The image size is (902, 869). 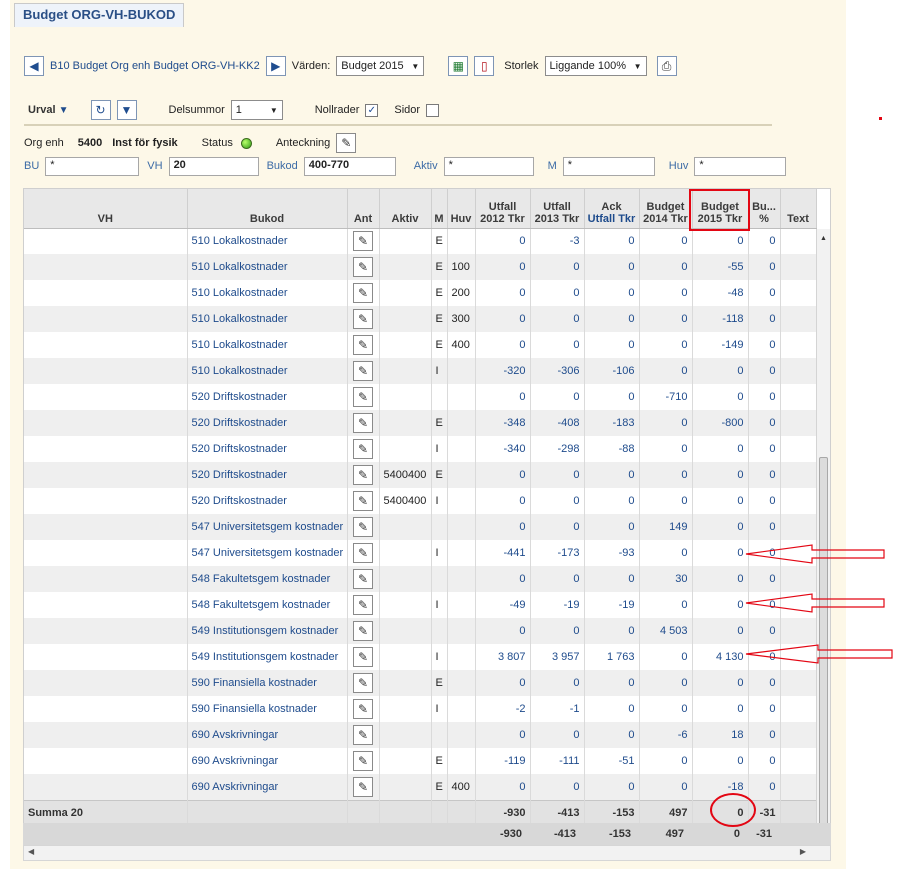 What do you see at coordinates (420, 683) in the screenshot?
I see `table-row: 590 Finansiella kostnader ✎ E 0 0 0 0 0 0` at bounding box center [420, 683].